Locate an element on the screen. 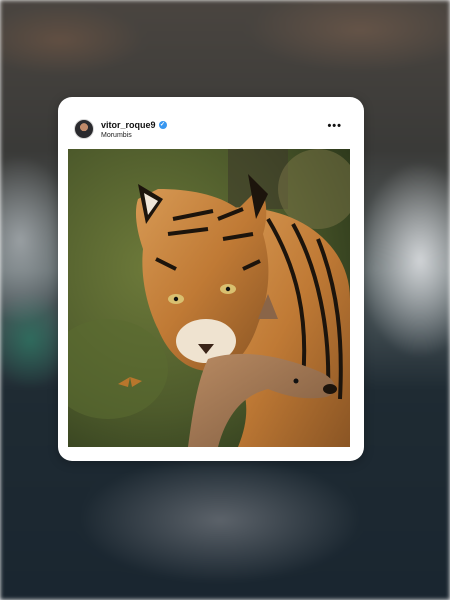  verified-badge-icon: ✓ is located at coordinates (162, 125).